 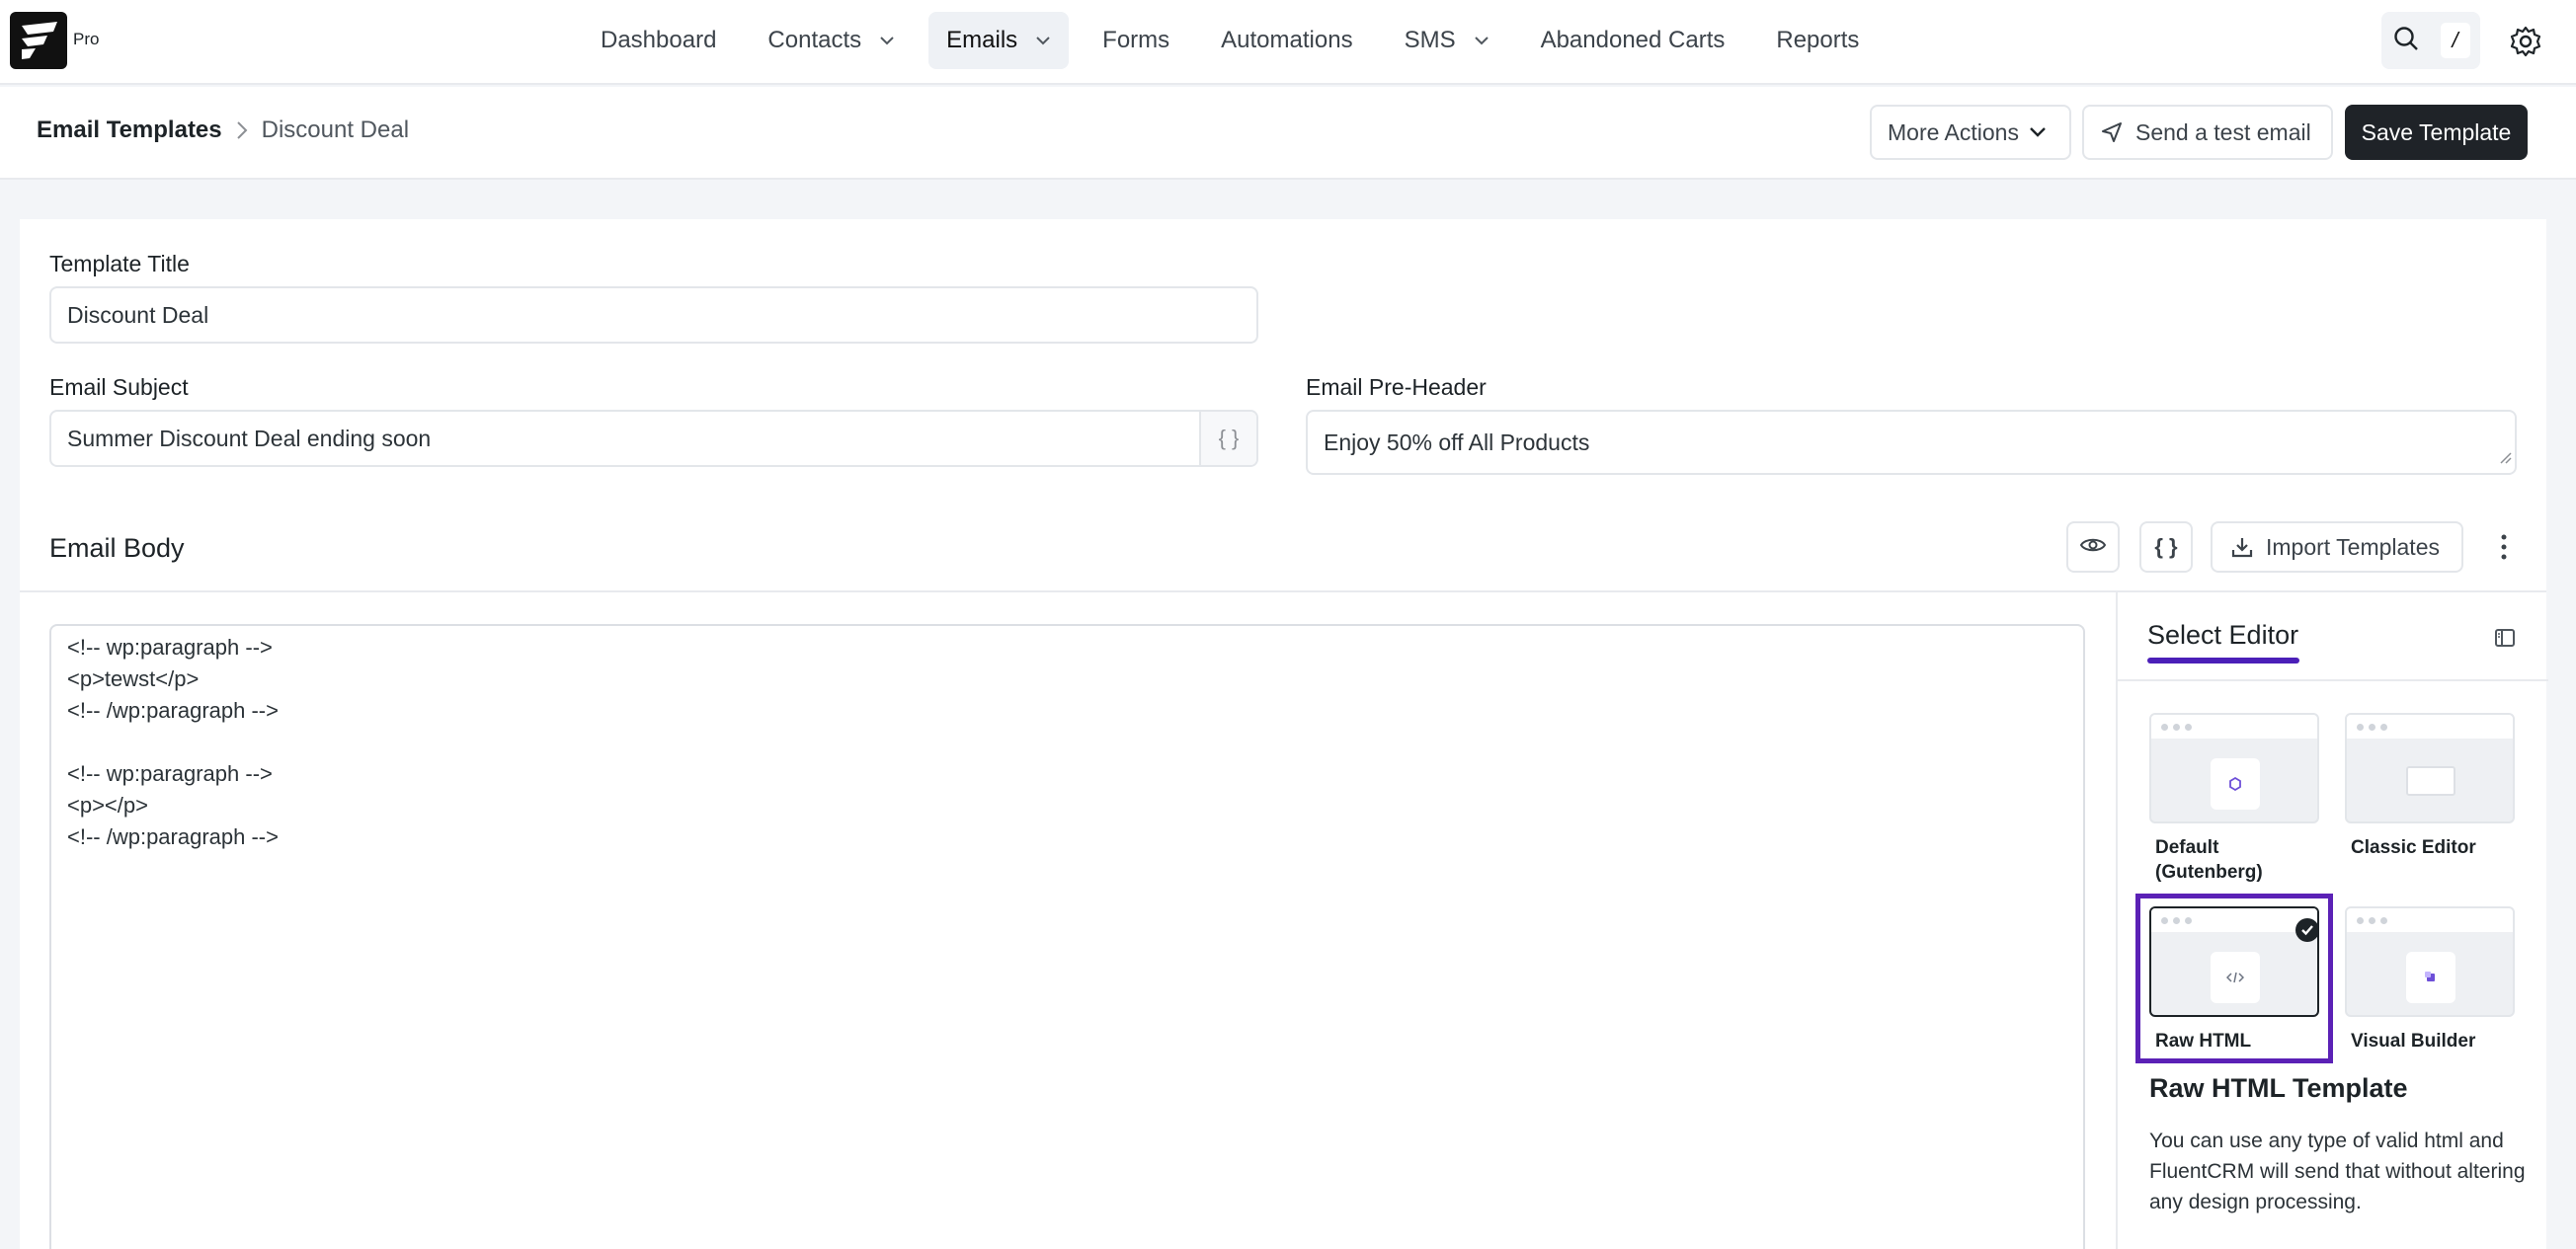 I want to click on nav-abandoned-carts: Abandoned Carts, so click(x=1633, y=40).